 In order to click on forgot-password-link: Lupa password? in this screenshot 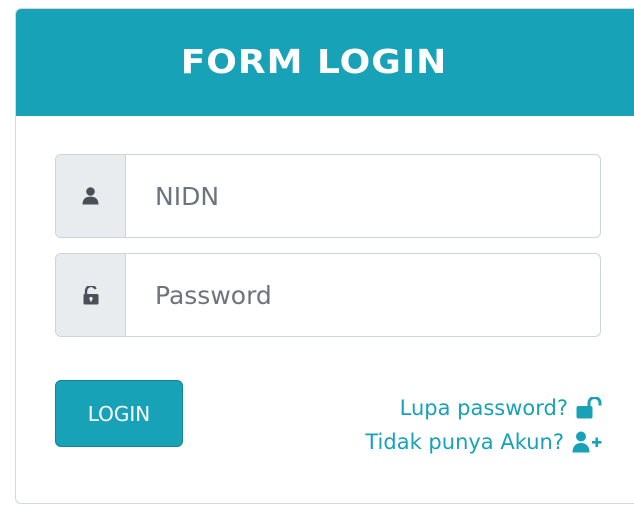, I will do `click(483, 408)`.